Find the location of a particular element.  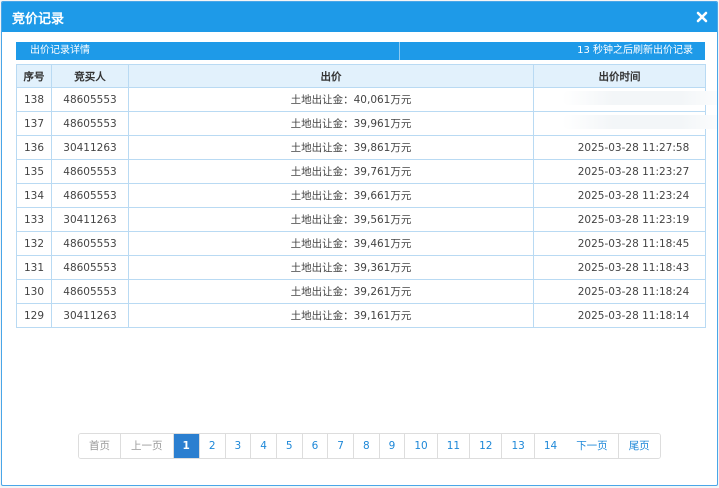

price-cell: 土地出让金：39,361万元 is located at coordinates (331, 267).